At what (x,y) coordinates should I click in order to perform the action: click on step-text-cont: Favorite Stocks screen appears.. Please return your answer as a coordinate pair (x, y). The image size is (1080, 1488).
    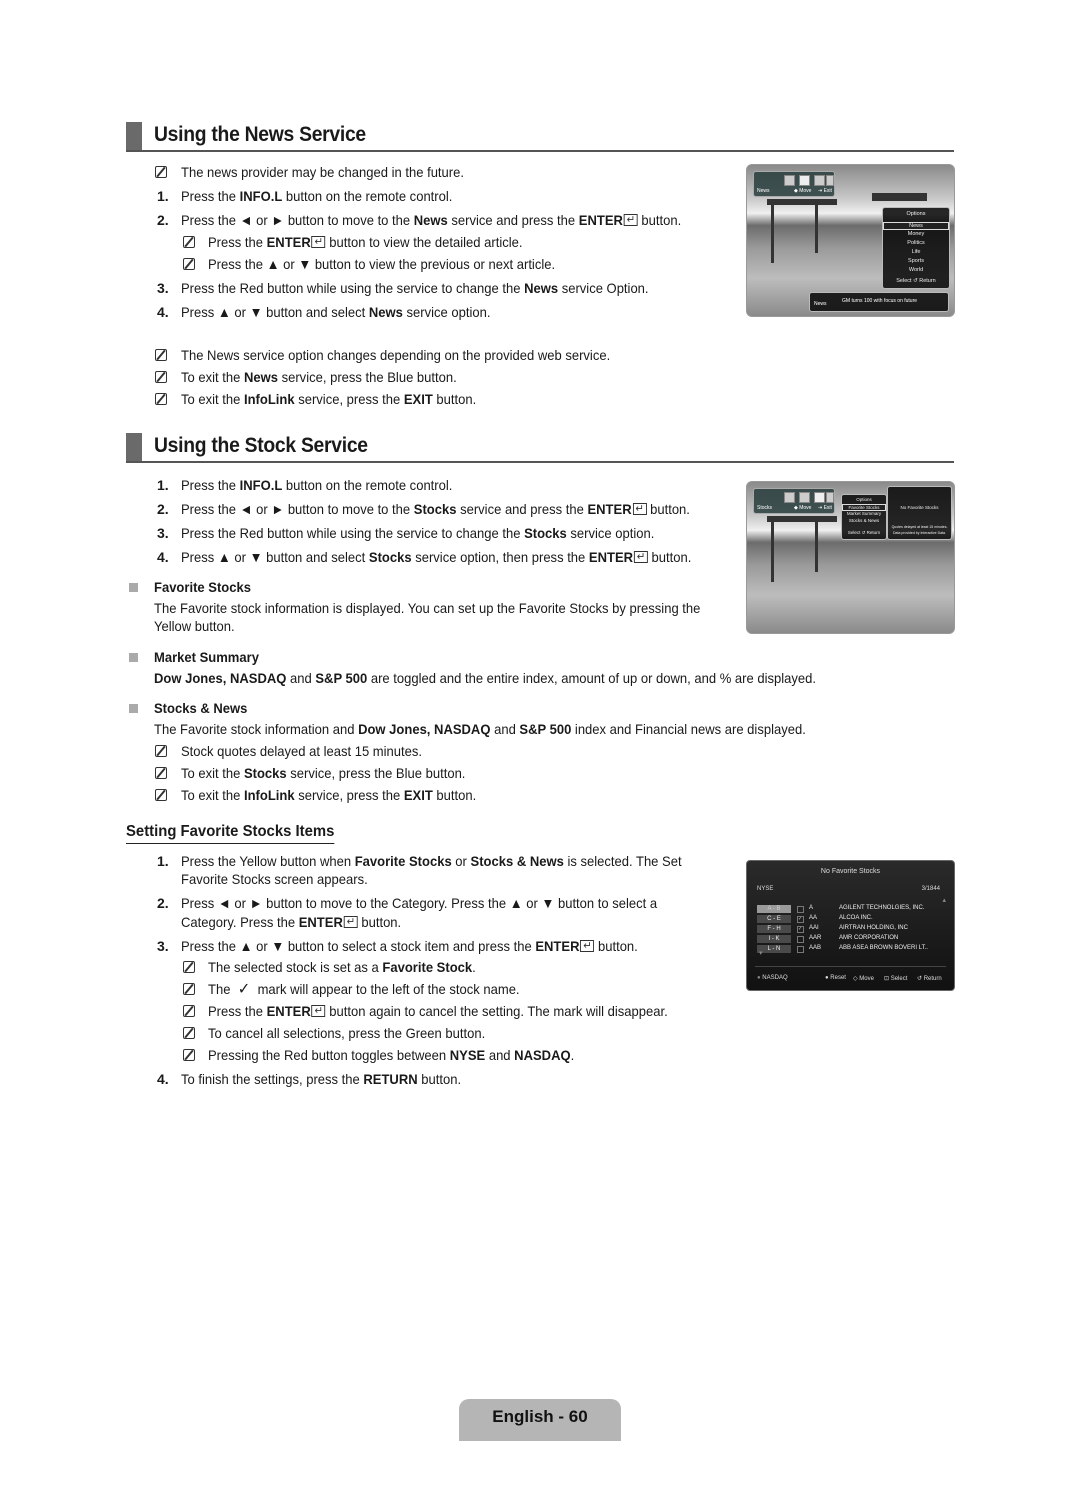
    Looking at the image, I should click on (274, 879).